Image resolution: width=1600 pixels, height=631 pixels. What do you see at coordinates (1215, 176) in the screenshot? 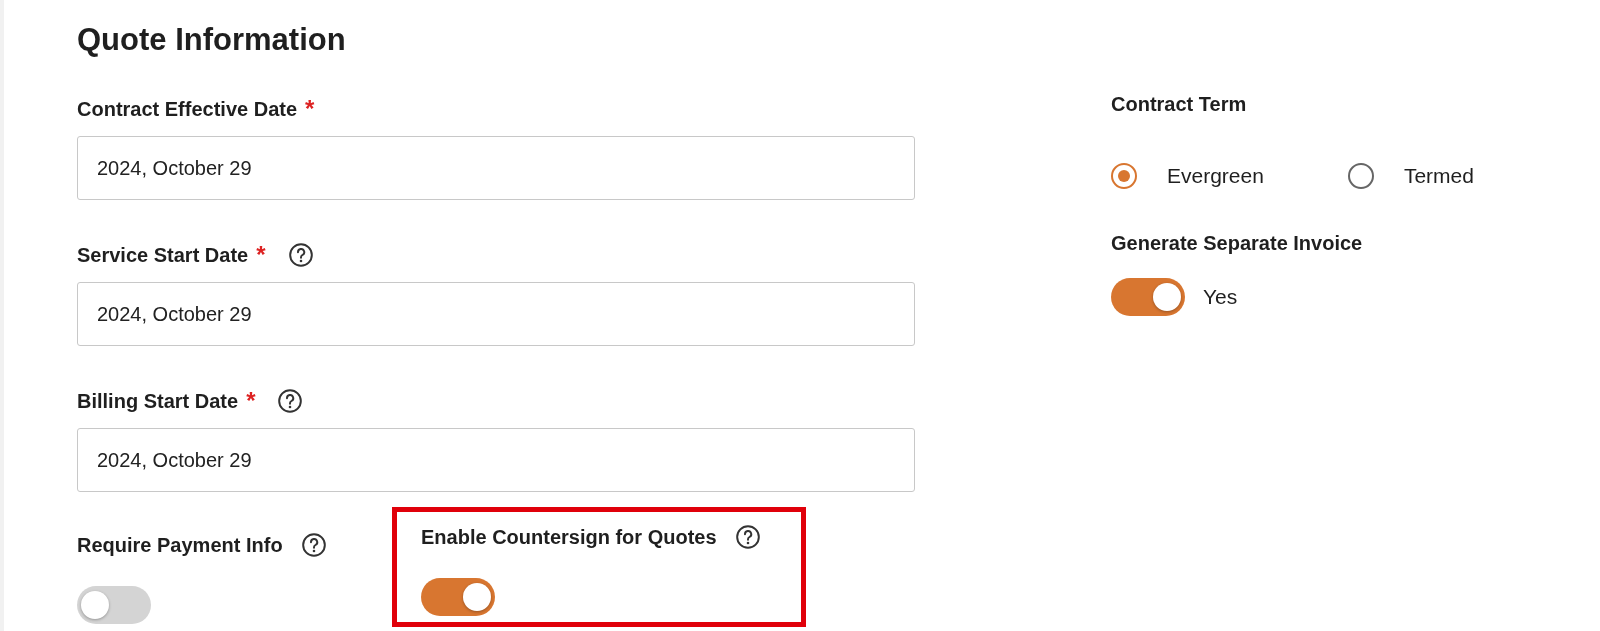
I see `radio-label: Evergreen` at bounding box center [1215, 176].